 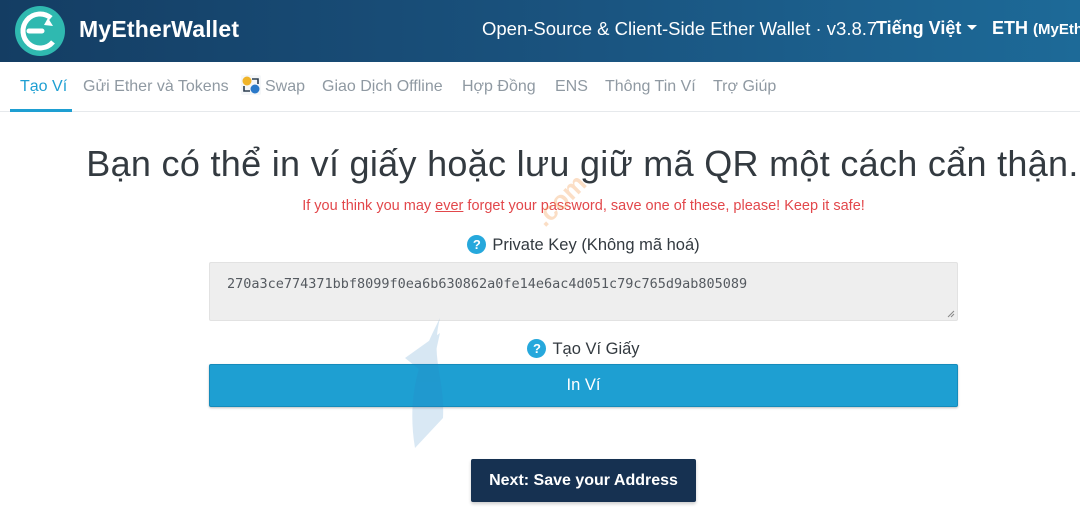 I want to click on warning-text-start: If you think you may, so click(x=369, y=206).